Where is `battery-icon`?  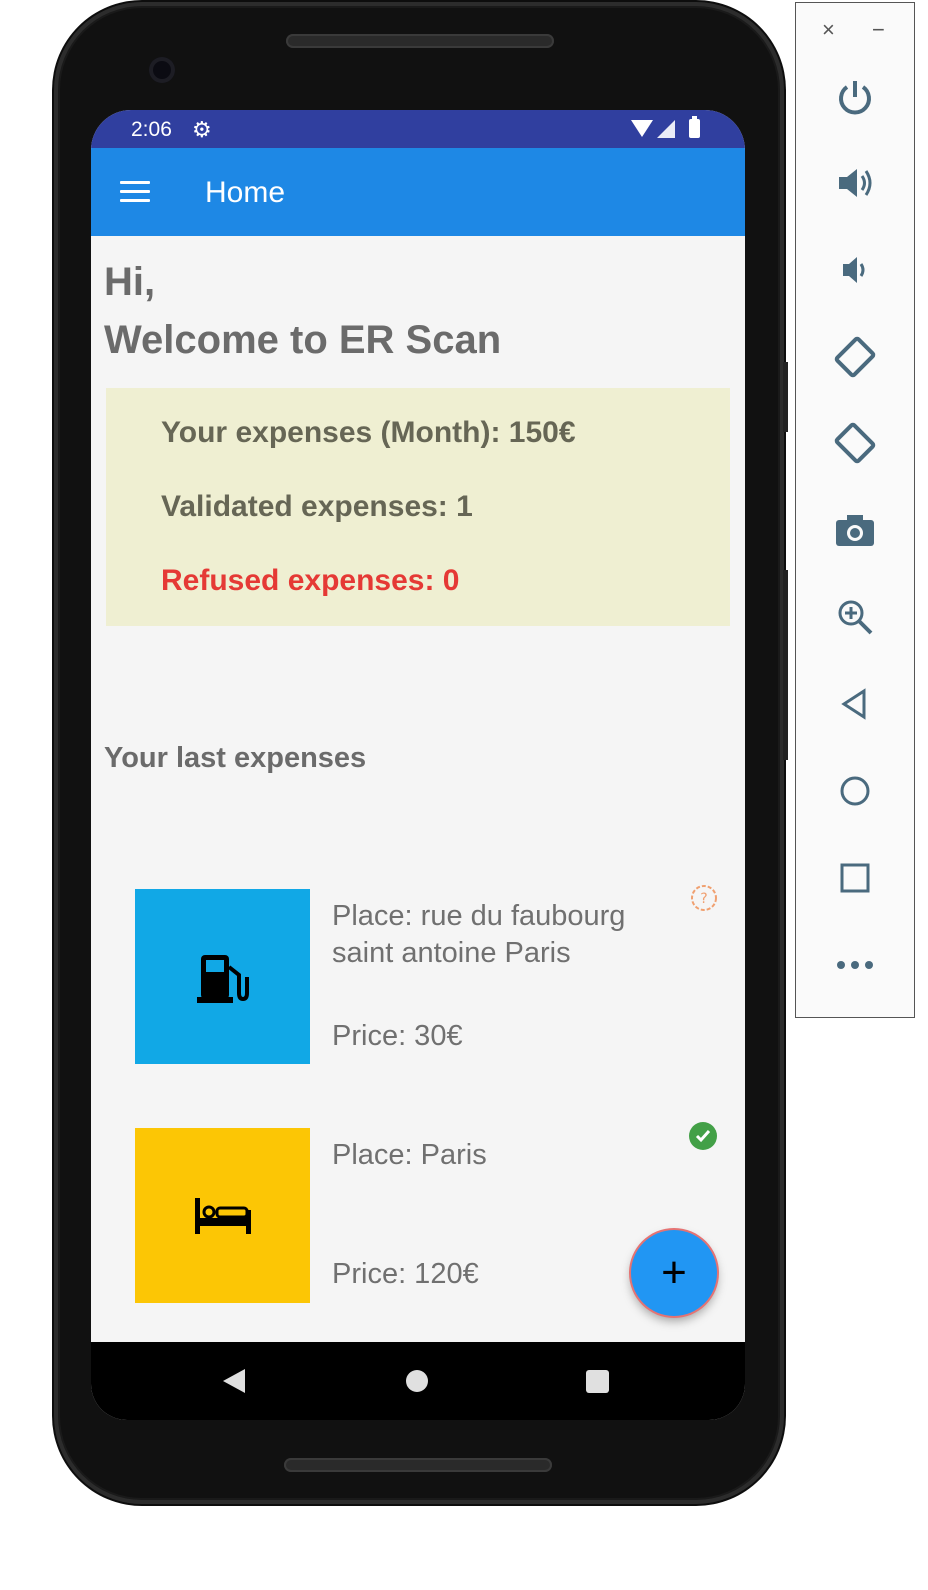 battery-icon is located at coordinates (694, 127).